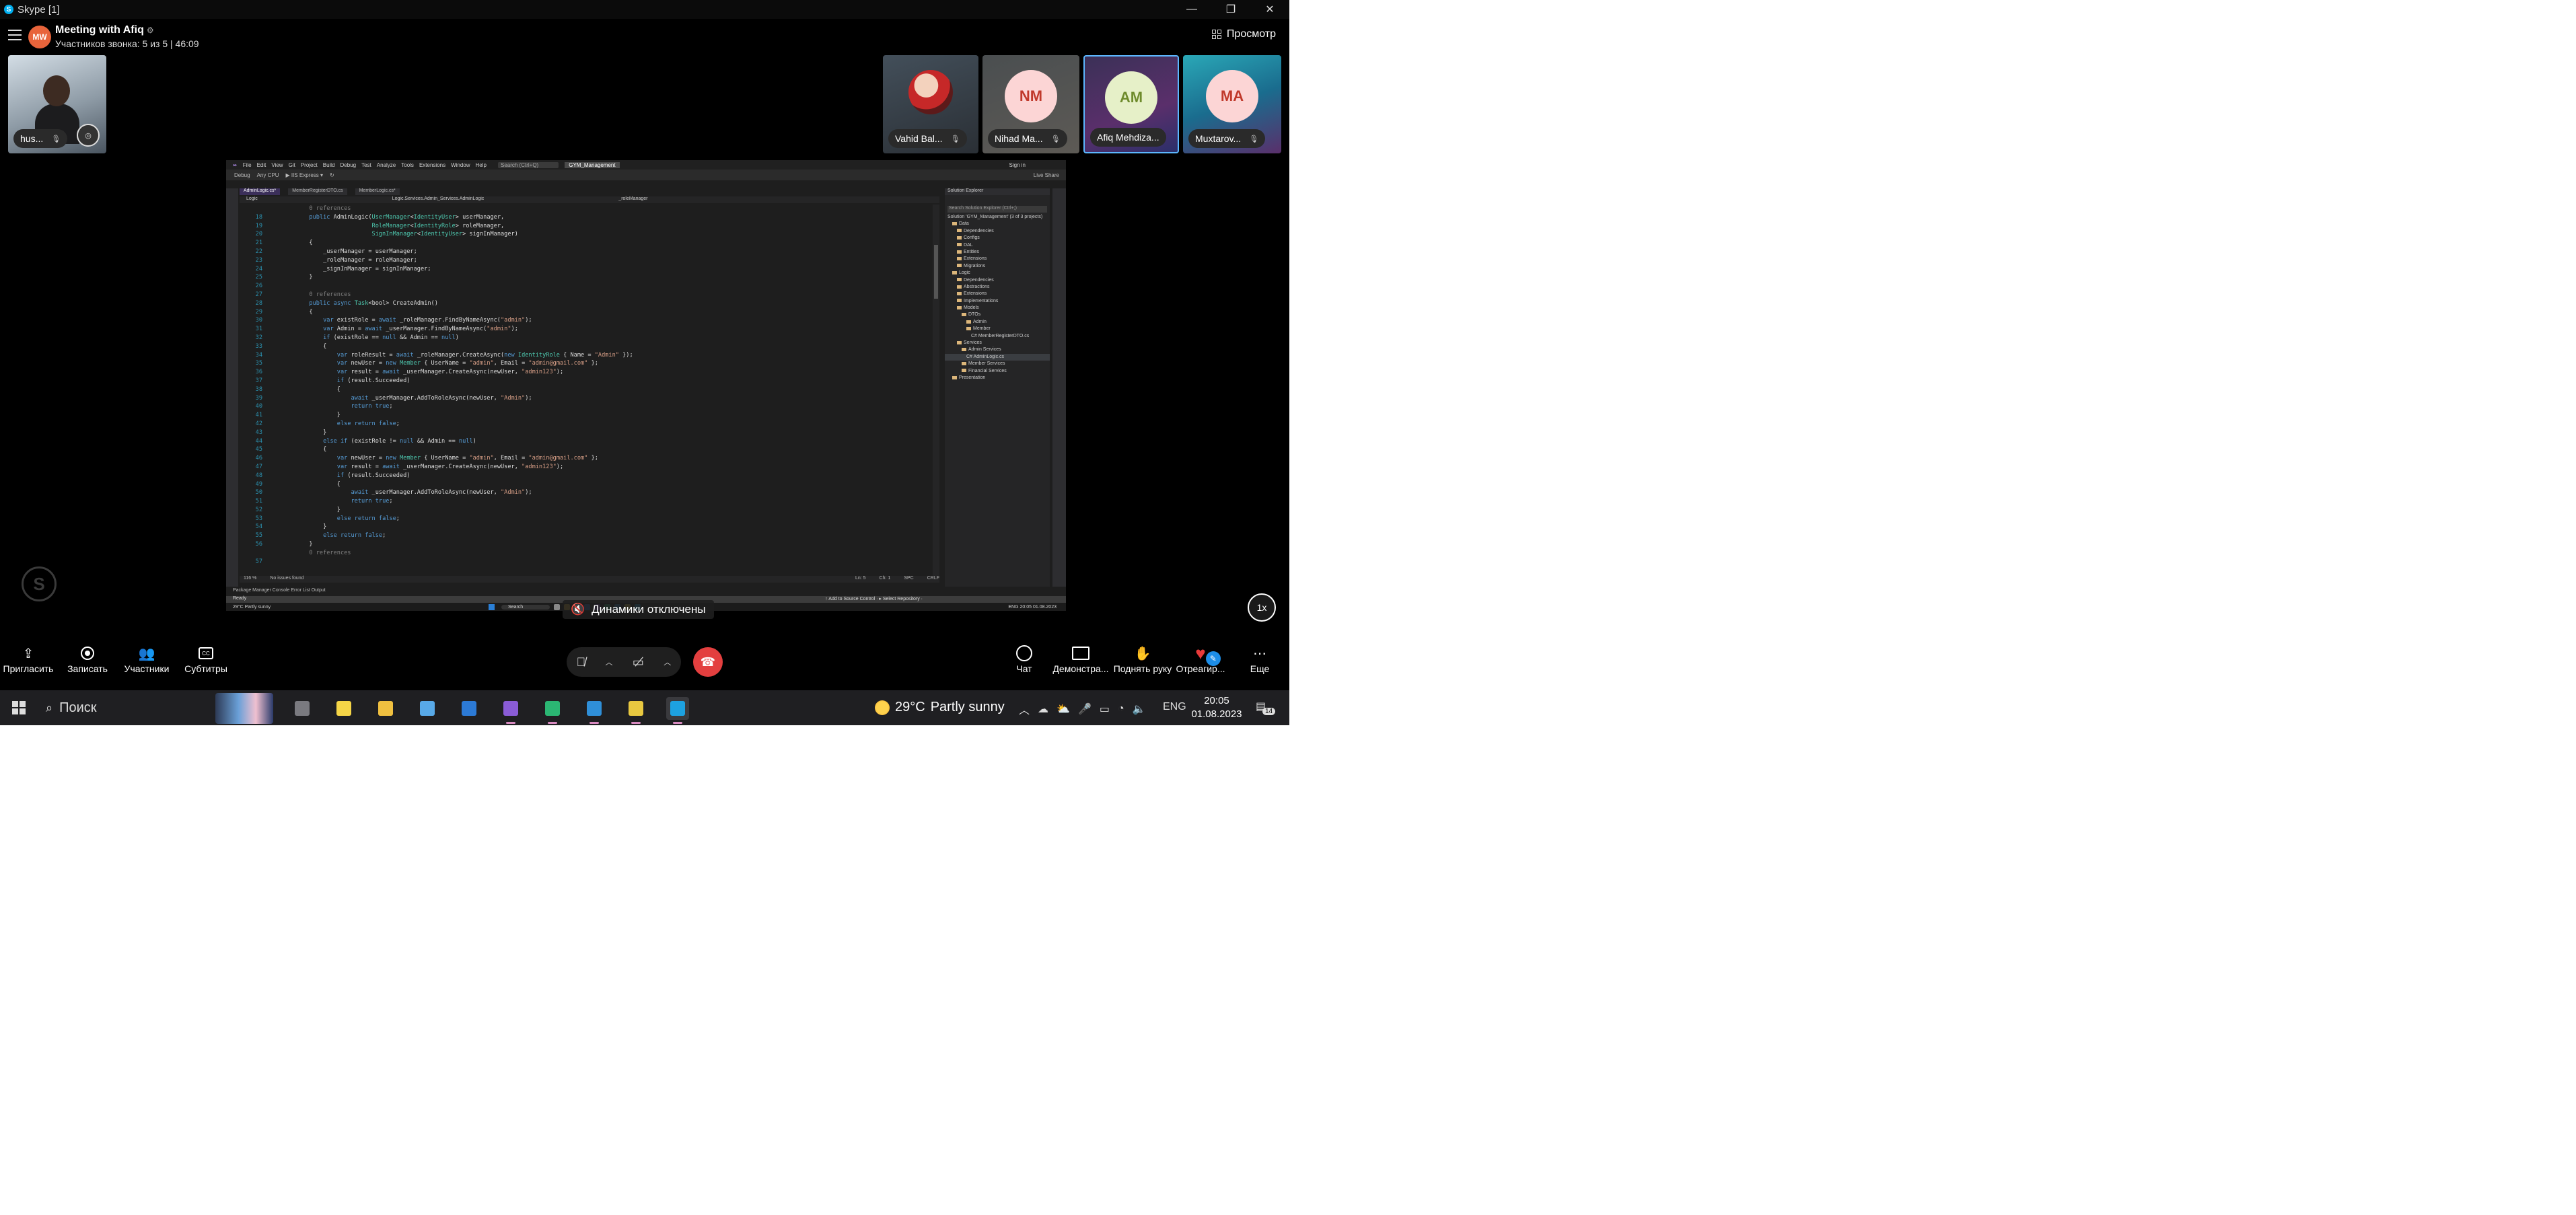 Image resolution: width=2576 pixels, height=1215 pixels. Describe the element at coordinates (1085, 709) in the screenshot. I see `microphone-icon: 🎤` at that location.